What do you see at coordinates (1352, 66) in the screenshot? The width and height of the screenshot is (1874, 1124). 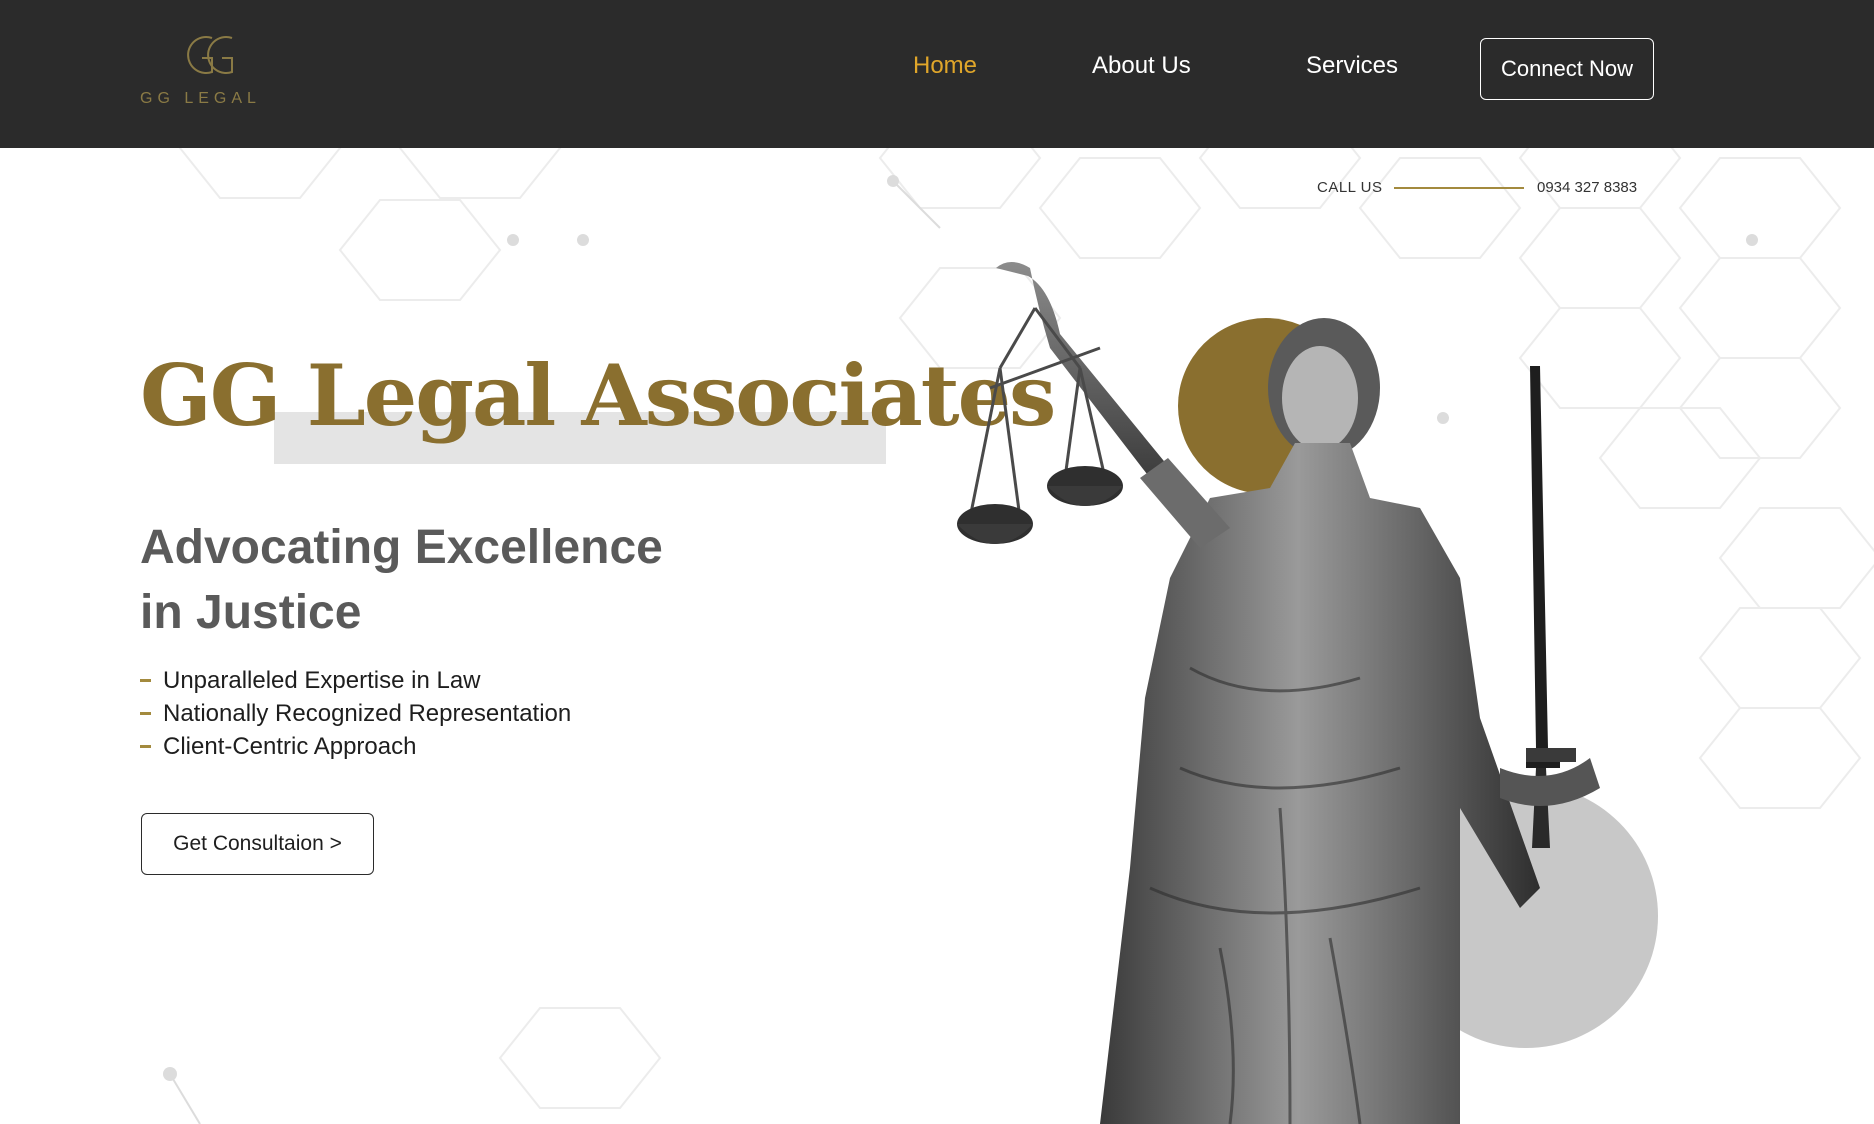 I see `nav-services: Services` at bounding box center [1352, 66].